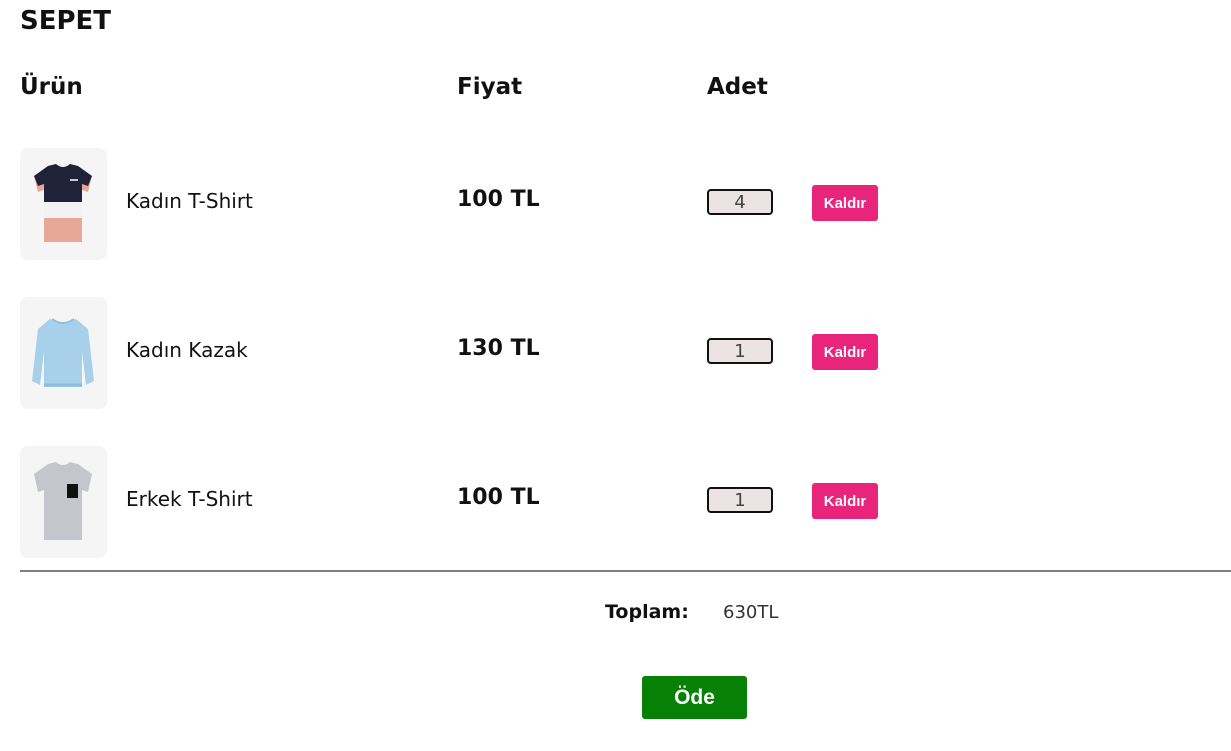  Describe the element at coordinates (615, 502) in the screenshot. I see `cart-row: Erkek T-Shirt 100 TL Kaldır` at that location.